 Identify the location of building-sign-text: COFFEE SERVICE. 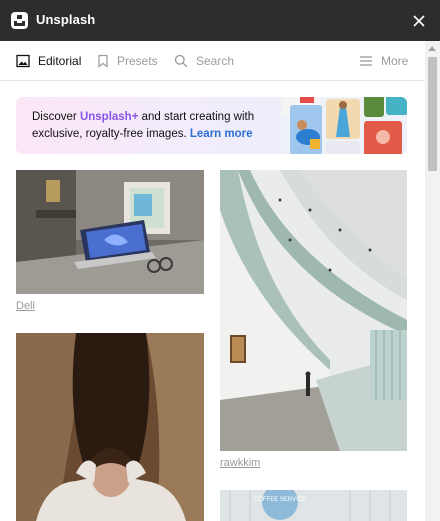
(280, 500).